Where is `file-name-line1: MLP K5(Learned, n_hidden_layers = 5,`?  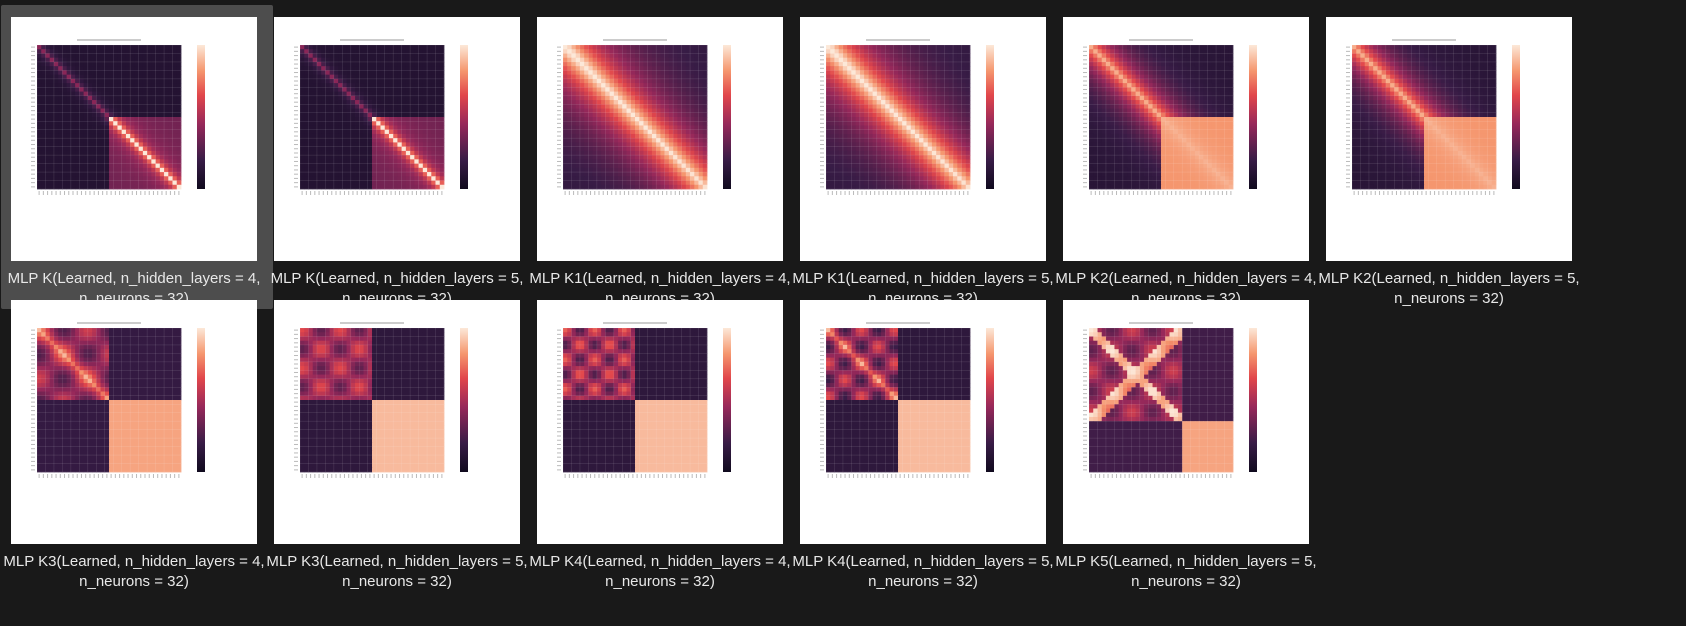
file-name-line1: MLP K5(Learned, n_hidden_layers = 5, is located at coordinates (1186, 561).